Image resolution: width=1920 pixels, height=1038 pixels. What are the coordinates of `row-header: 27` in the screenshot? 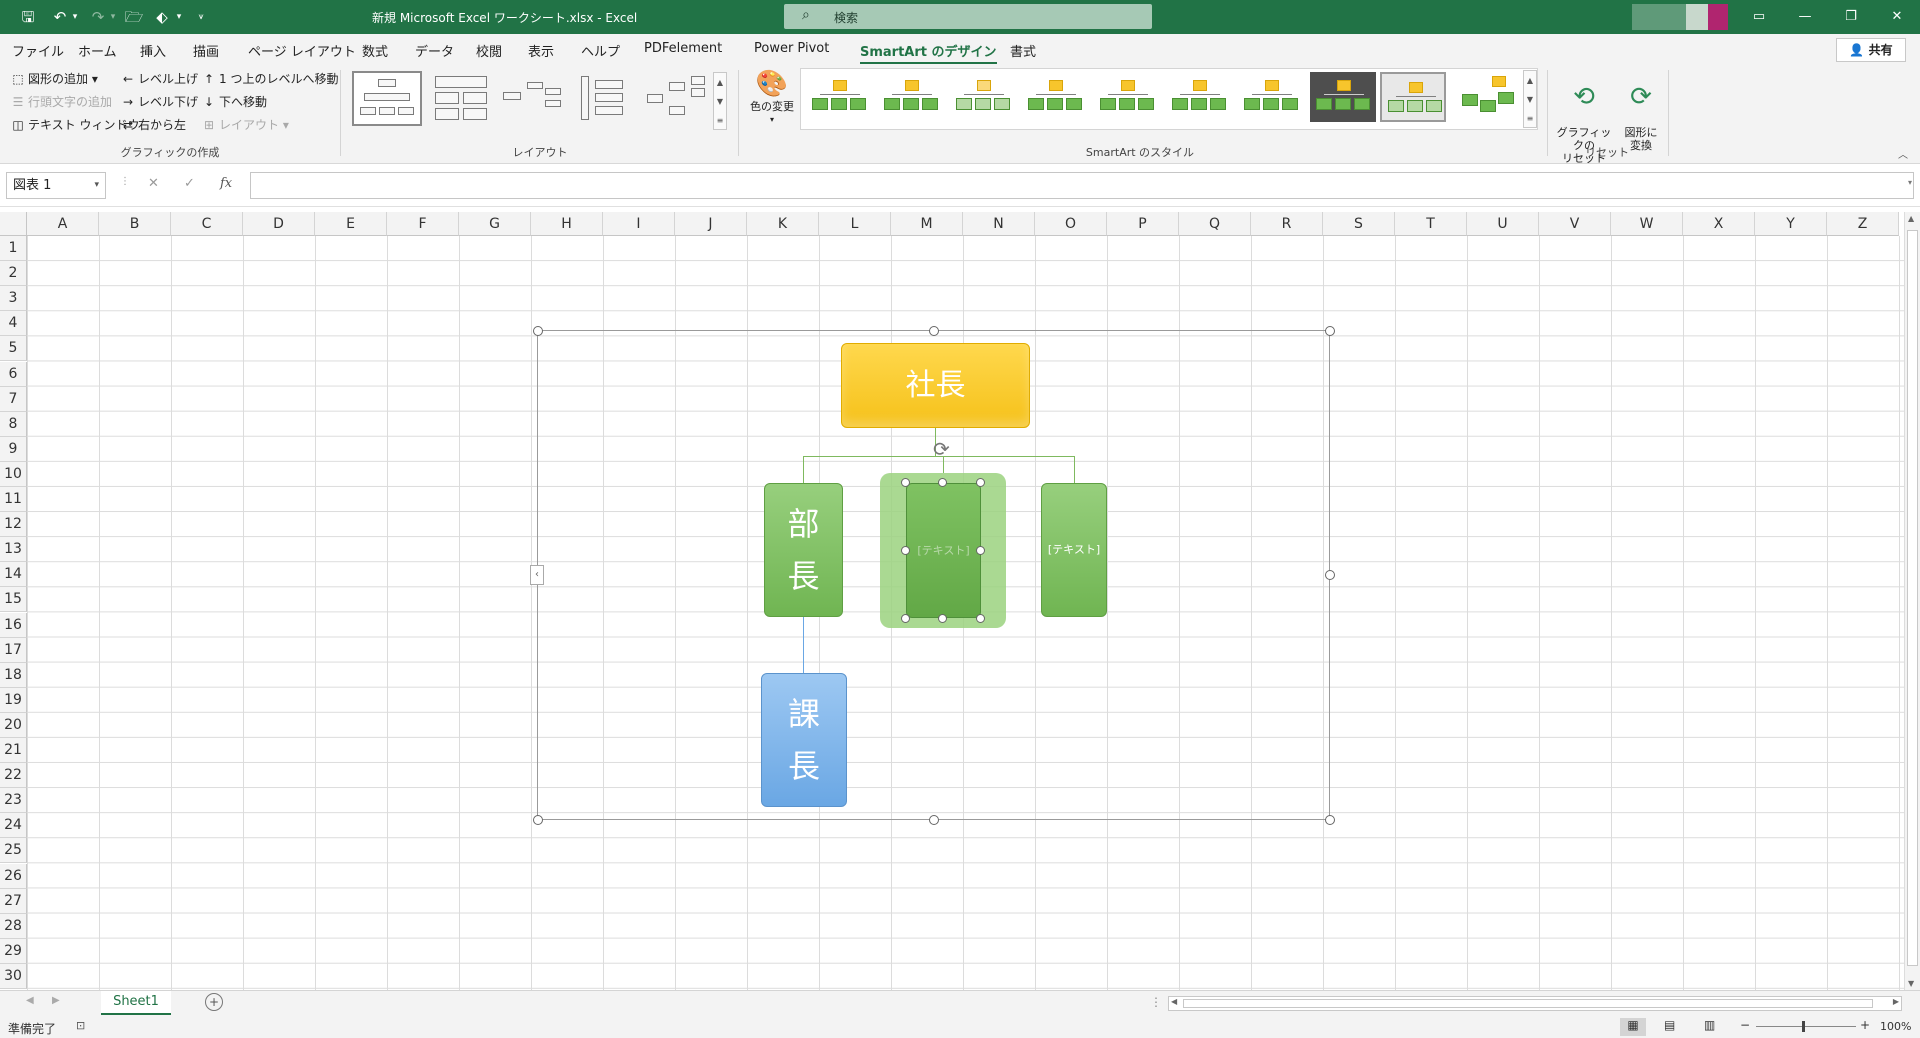 It's located at (13, 901).